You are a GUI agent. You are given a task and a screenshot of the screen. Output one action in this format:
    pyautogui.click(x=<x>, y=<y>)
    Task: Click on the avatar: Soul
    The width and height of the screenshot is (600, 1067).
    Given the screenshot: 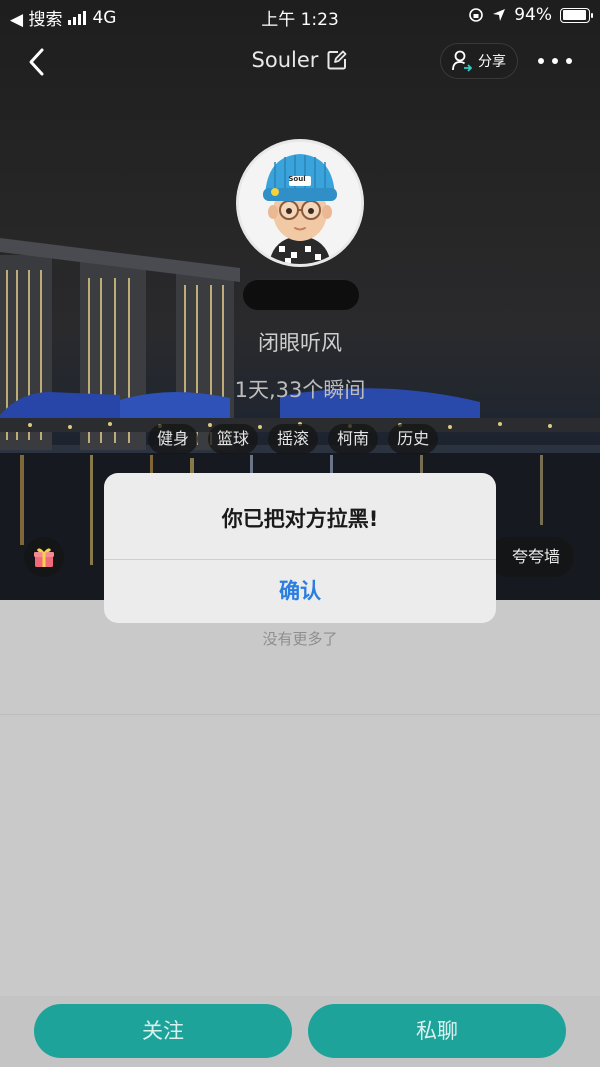 What is the action you would take?
    pyautogui.click(x=300, y=203)
    